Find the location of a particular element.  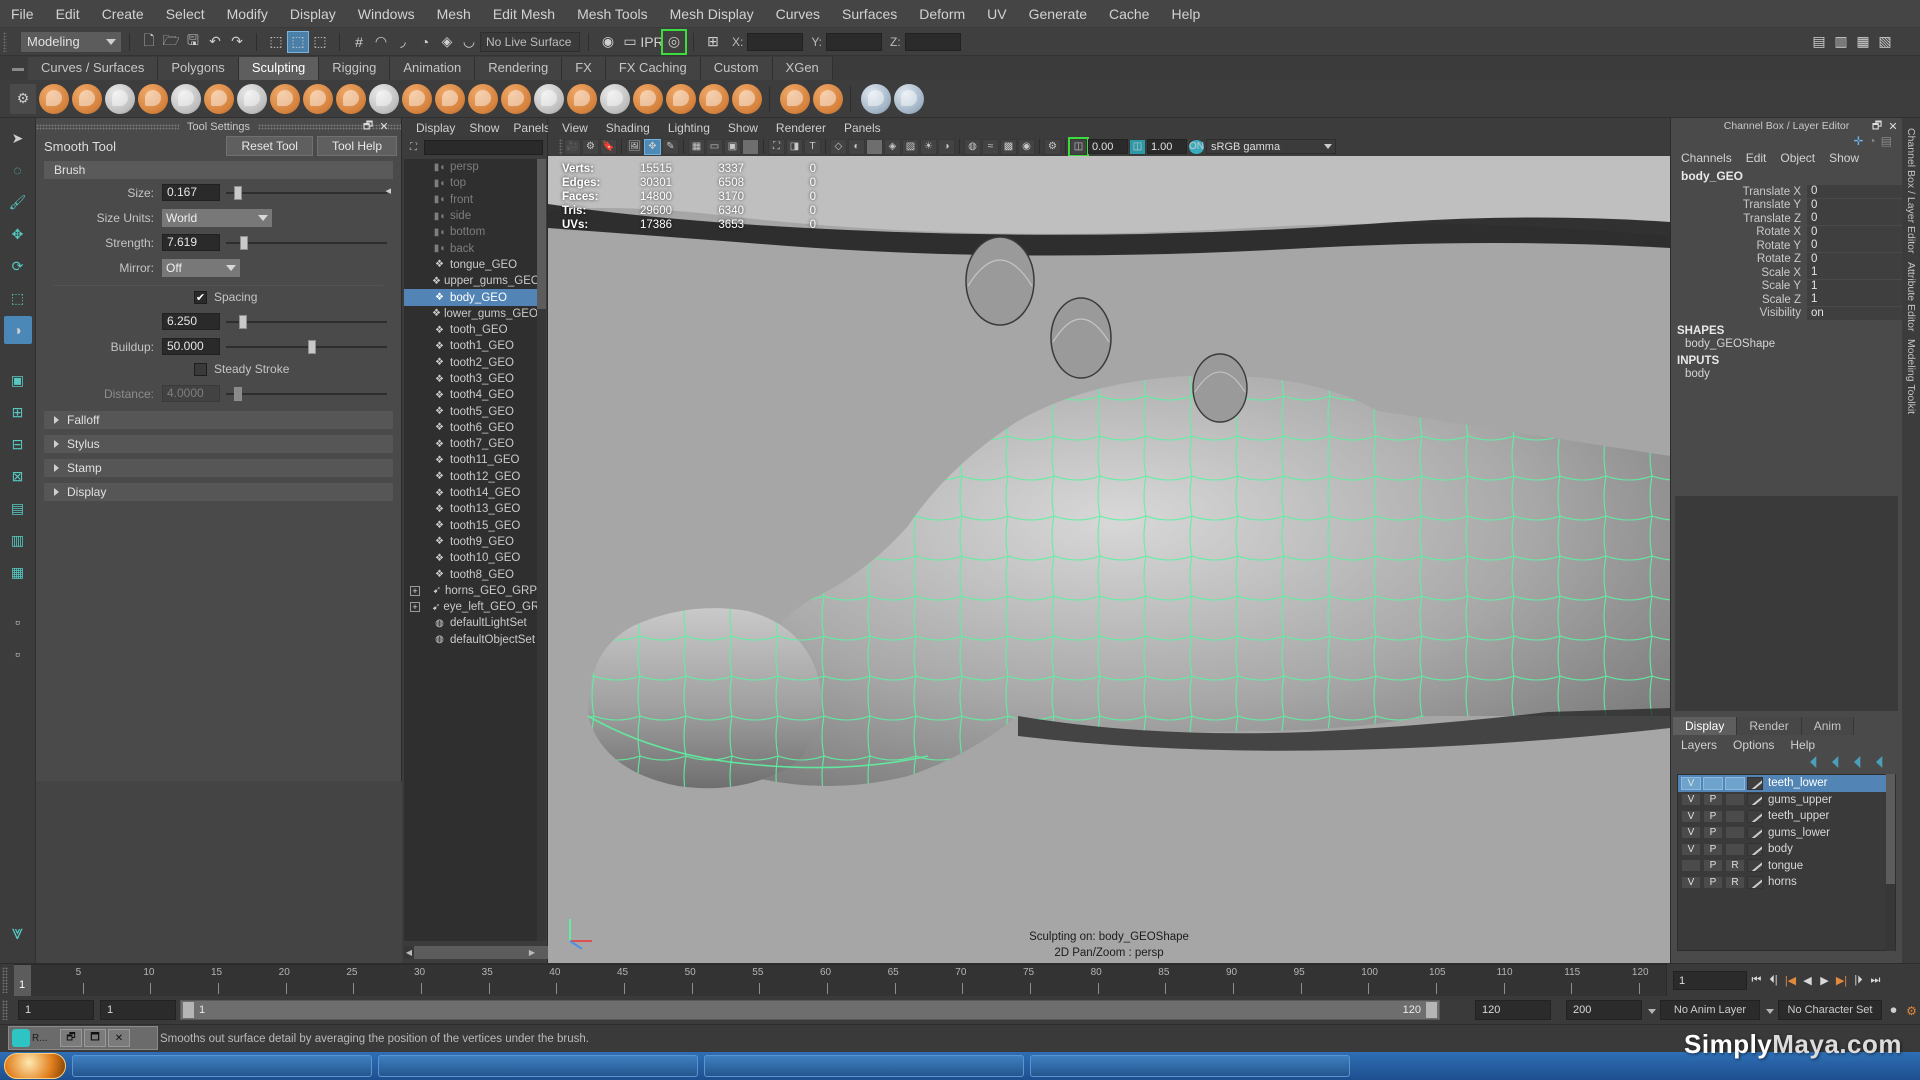

shelf-tab-rigging: Rigging is located at coordinates (355, 68).